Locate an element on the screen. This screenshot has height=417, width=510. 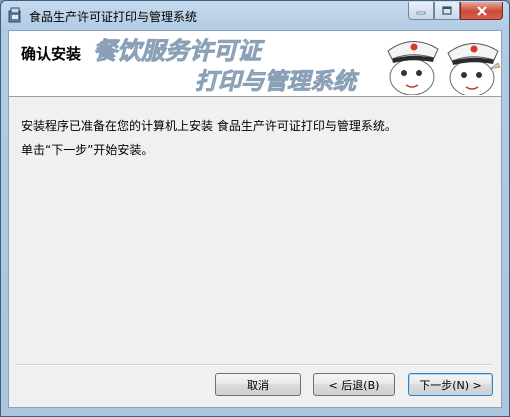
back-button: < 后退(B) is located at coordinates (354, 384).